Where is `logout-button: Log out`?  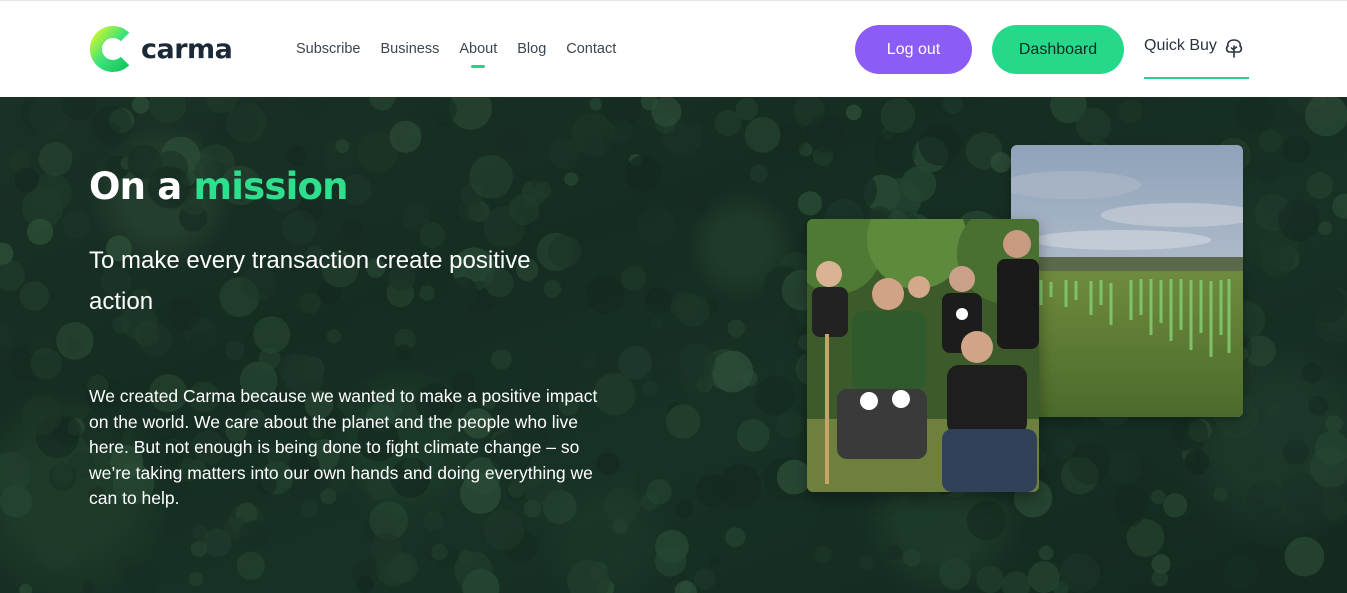
logout-button: Log out is located at coordinates (913, 49).